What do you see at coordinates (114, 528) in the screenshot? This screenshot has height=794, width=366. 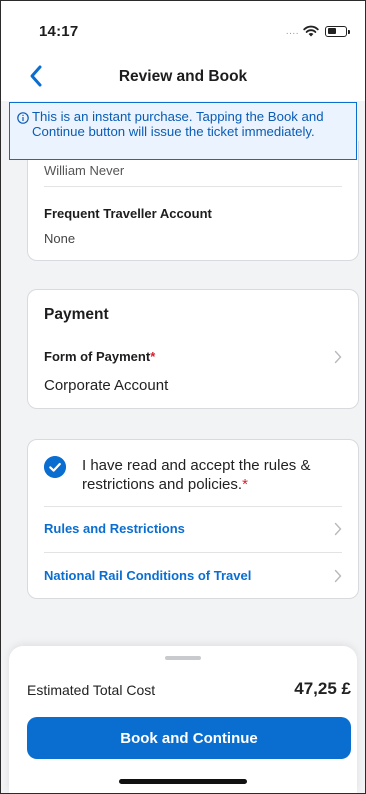 I see `rules-restrictions-link: Rules and Restrictions` at bounding box center [114, 528].